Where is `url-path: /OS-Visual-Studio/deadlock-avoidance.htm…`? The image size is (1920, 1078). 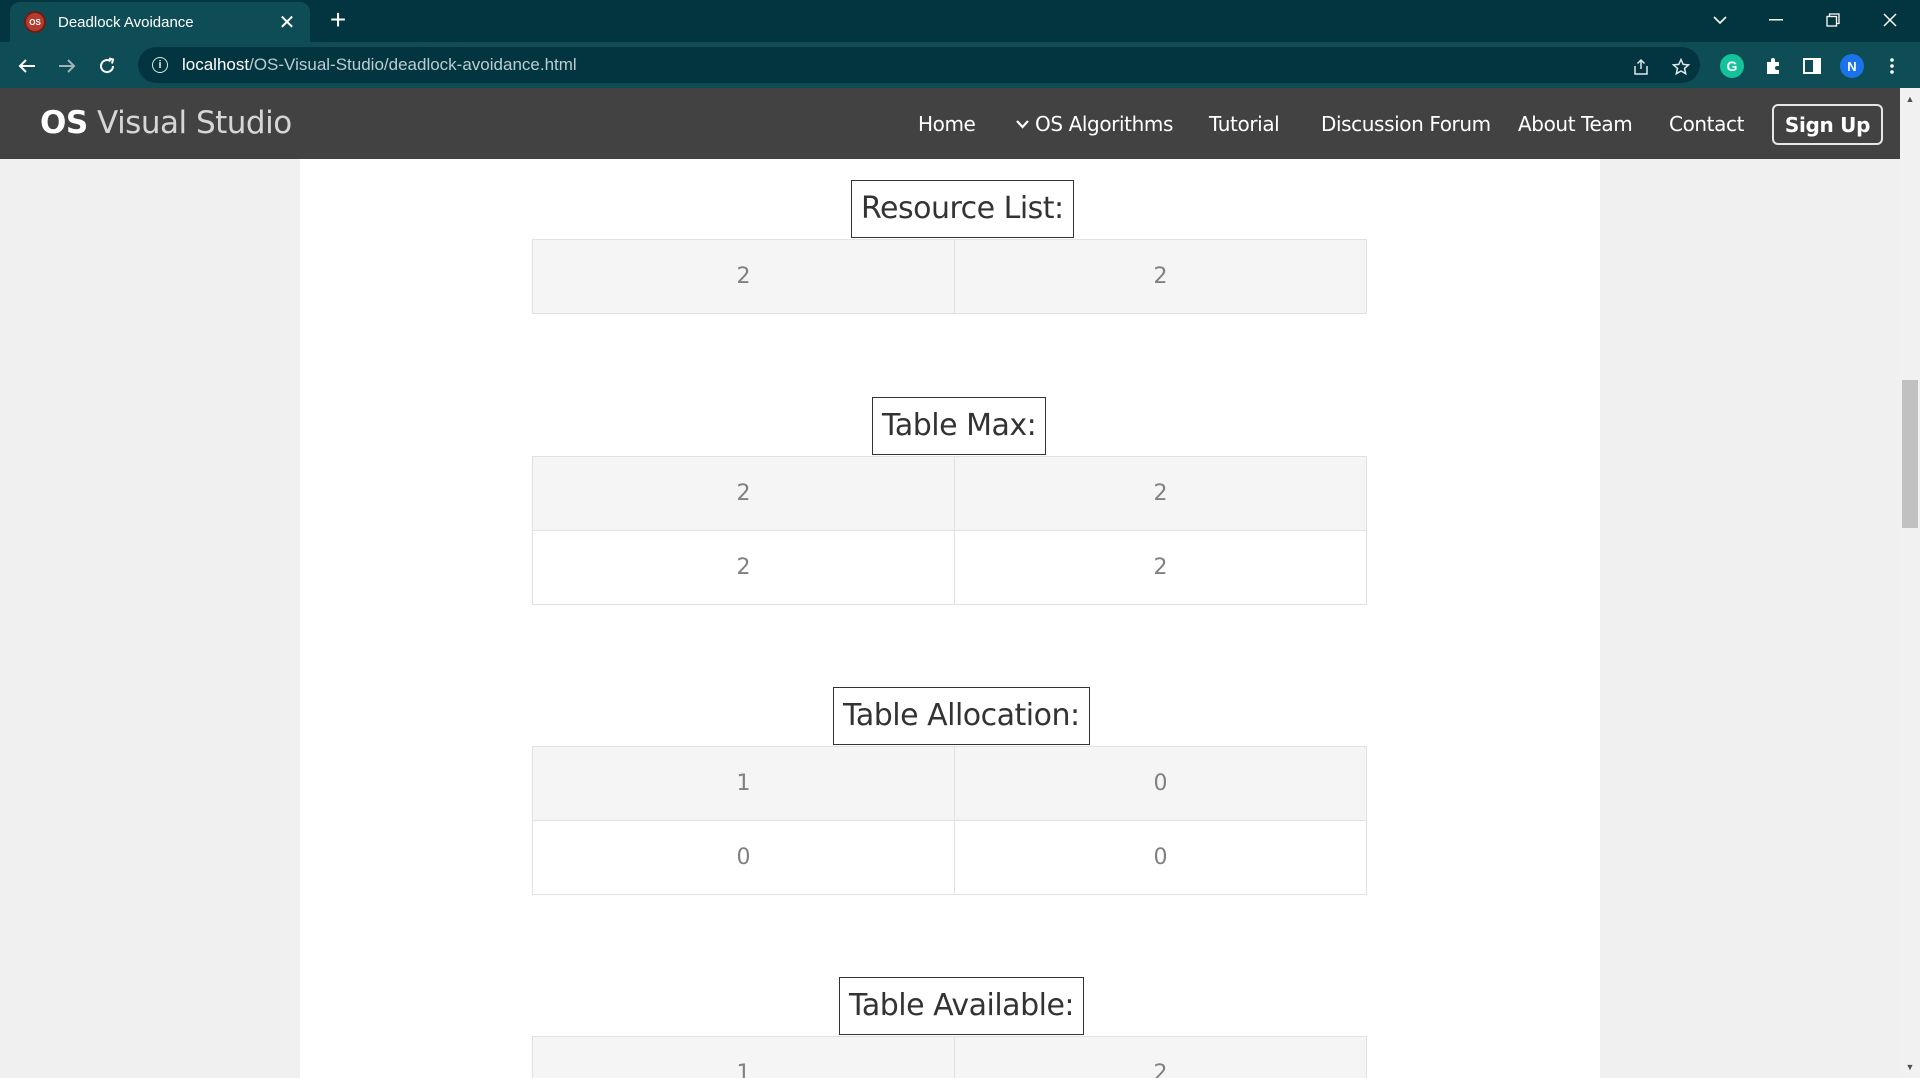
url-path: /OS-Visual-Studio/deadlock-avoidance.htm… is located at coordinates (413, 64).